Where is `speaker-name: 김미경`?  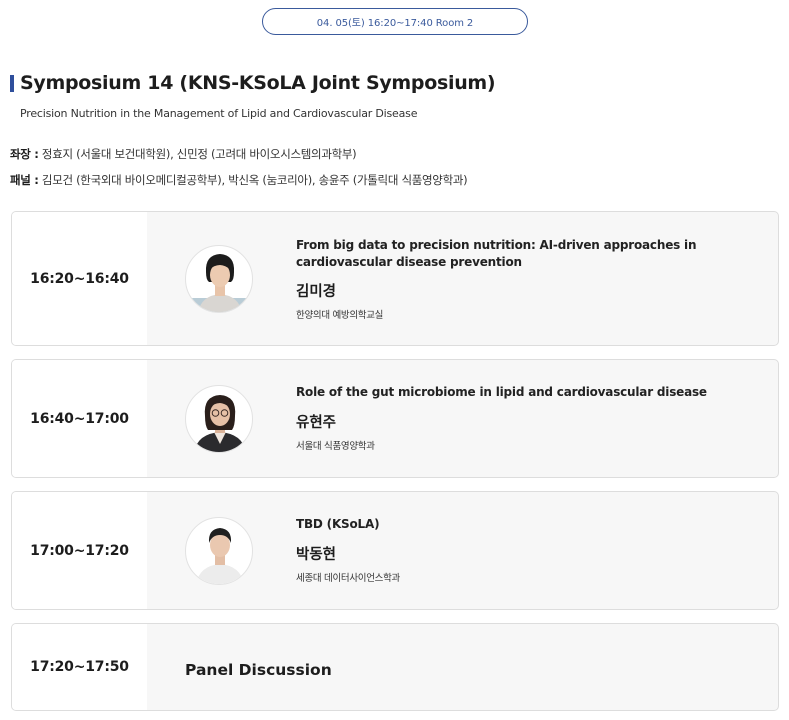 speaker-name: 김미경 is located at coordinates (316, 292).